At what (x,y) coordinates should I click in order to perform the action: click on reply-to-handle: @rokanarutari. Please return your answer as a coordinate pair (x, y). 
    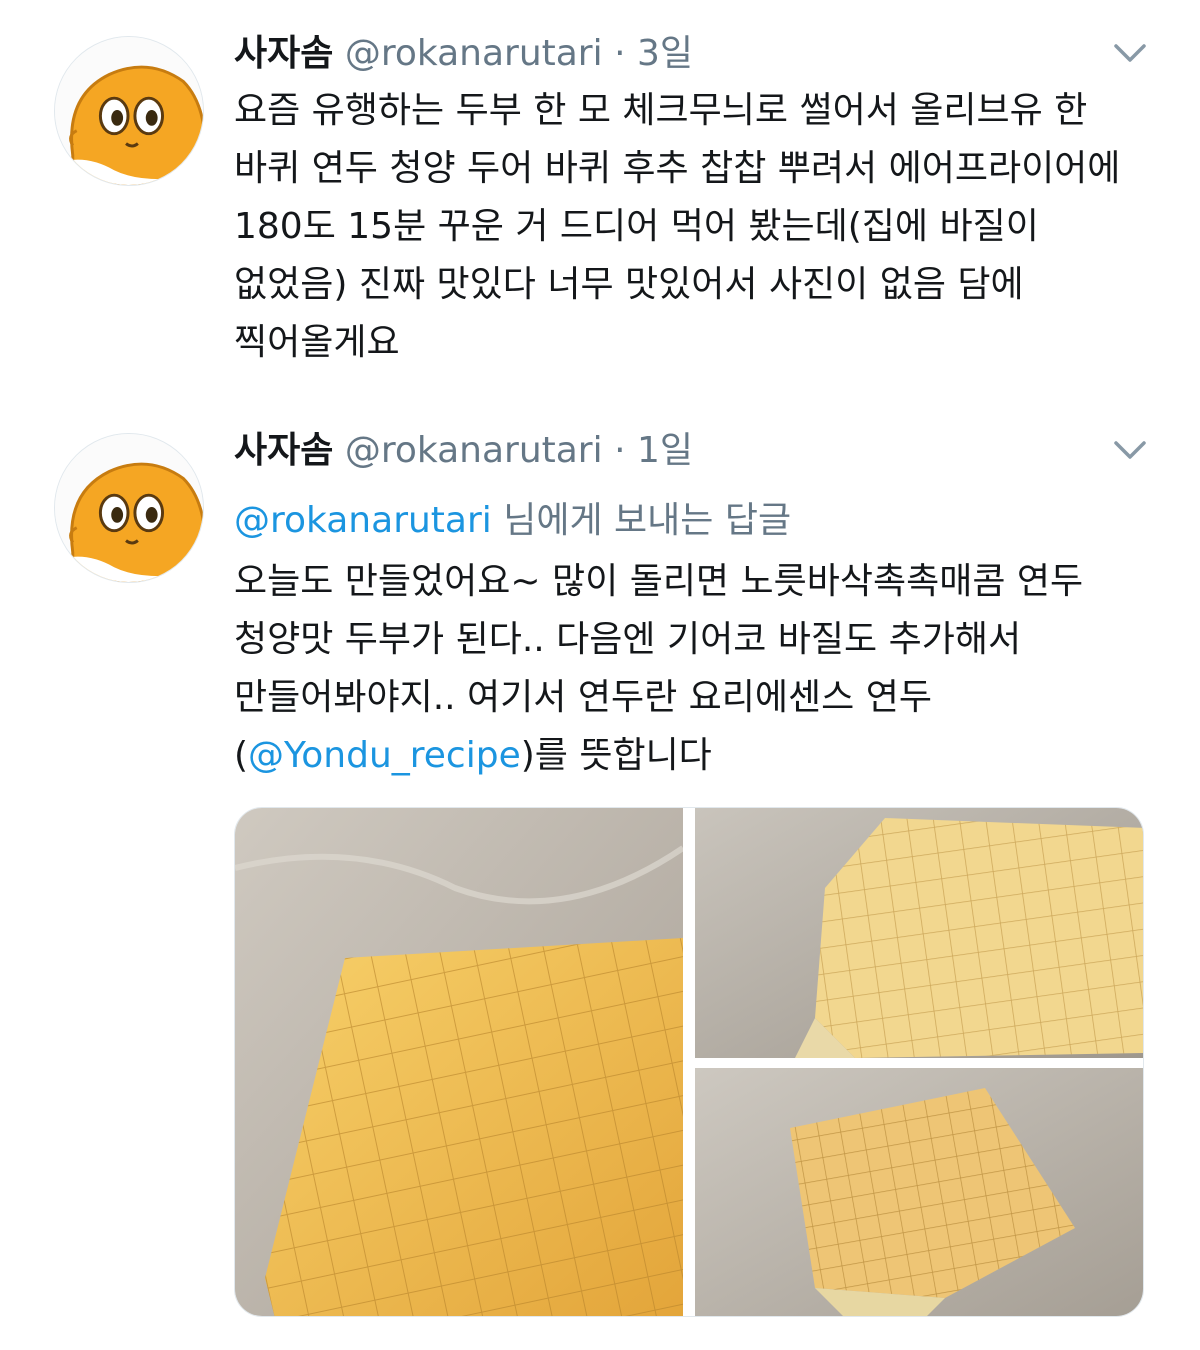
    Looking at the image, I should click on (363, 520).